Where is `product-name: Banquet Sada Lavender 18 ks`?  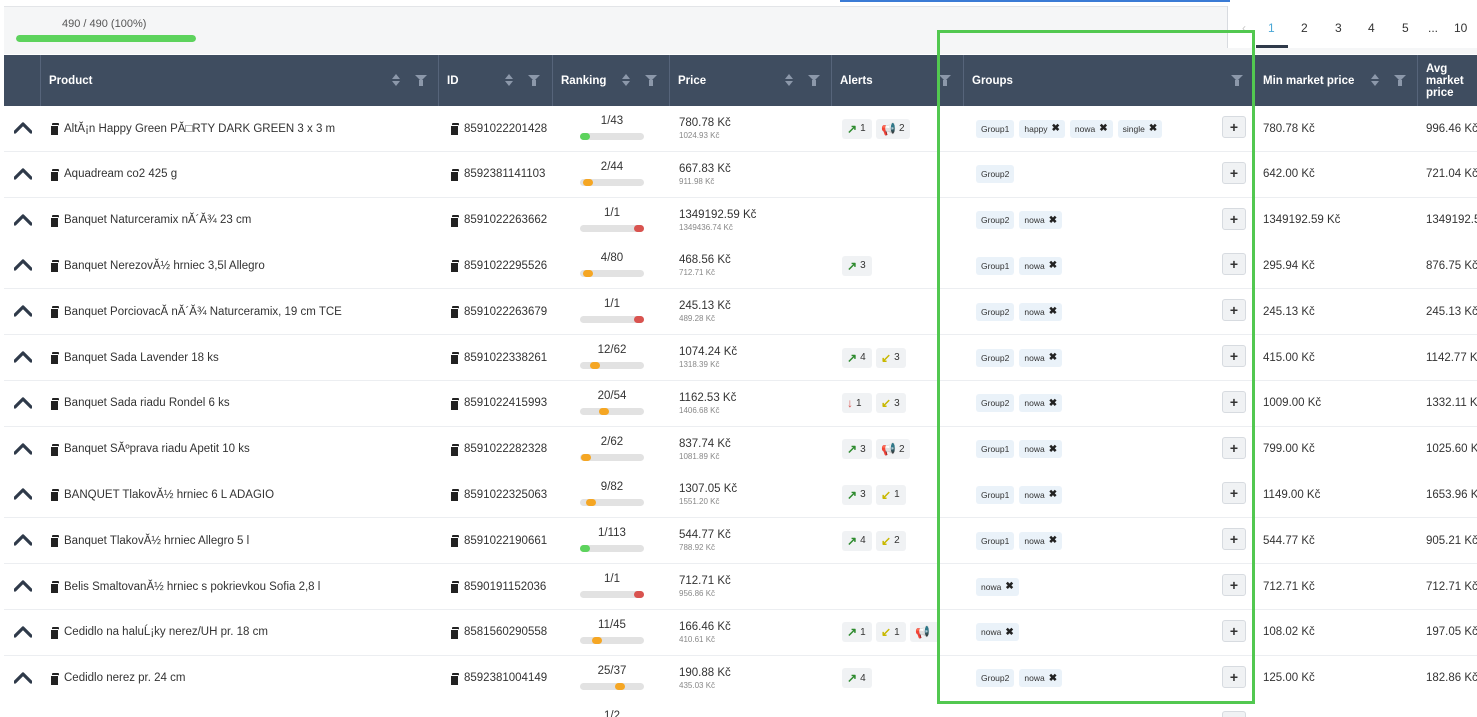 product-name: Banquet Sada Lavender 18 ks is located at coordinates (141, 358).